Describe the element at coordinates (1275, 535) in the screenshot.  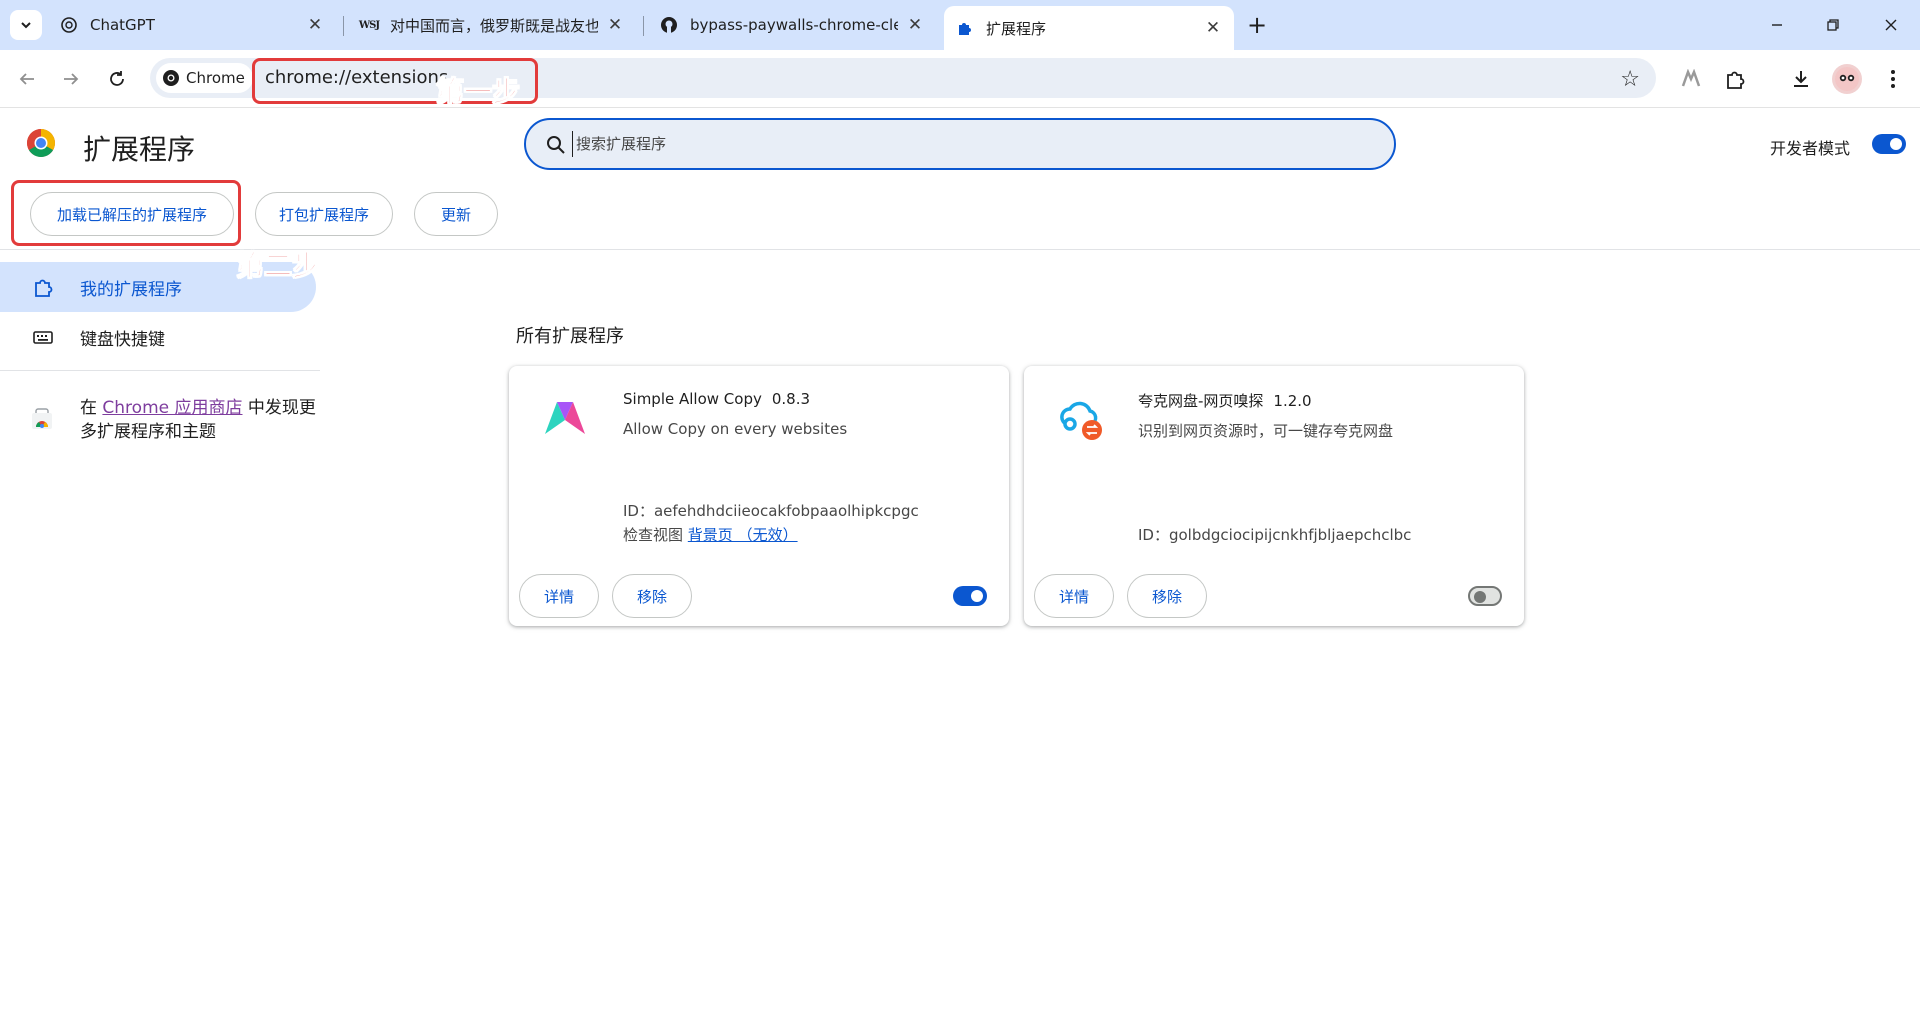
I see `extension-id: ID：golbdgciocipijcnkhfjbljaepchclbc` at that location.